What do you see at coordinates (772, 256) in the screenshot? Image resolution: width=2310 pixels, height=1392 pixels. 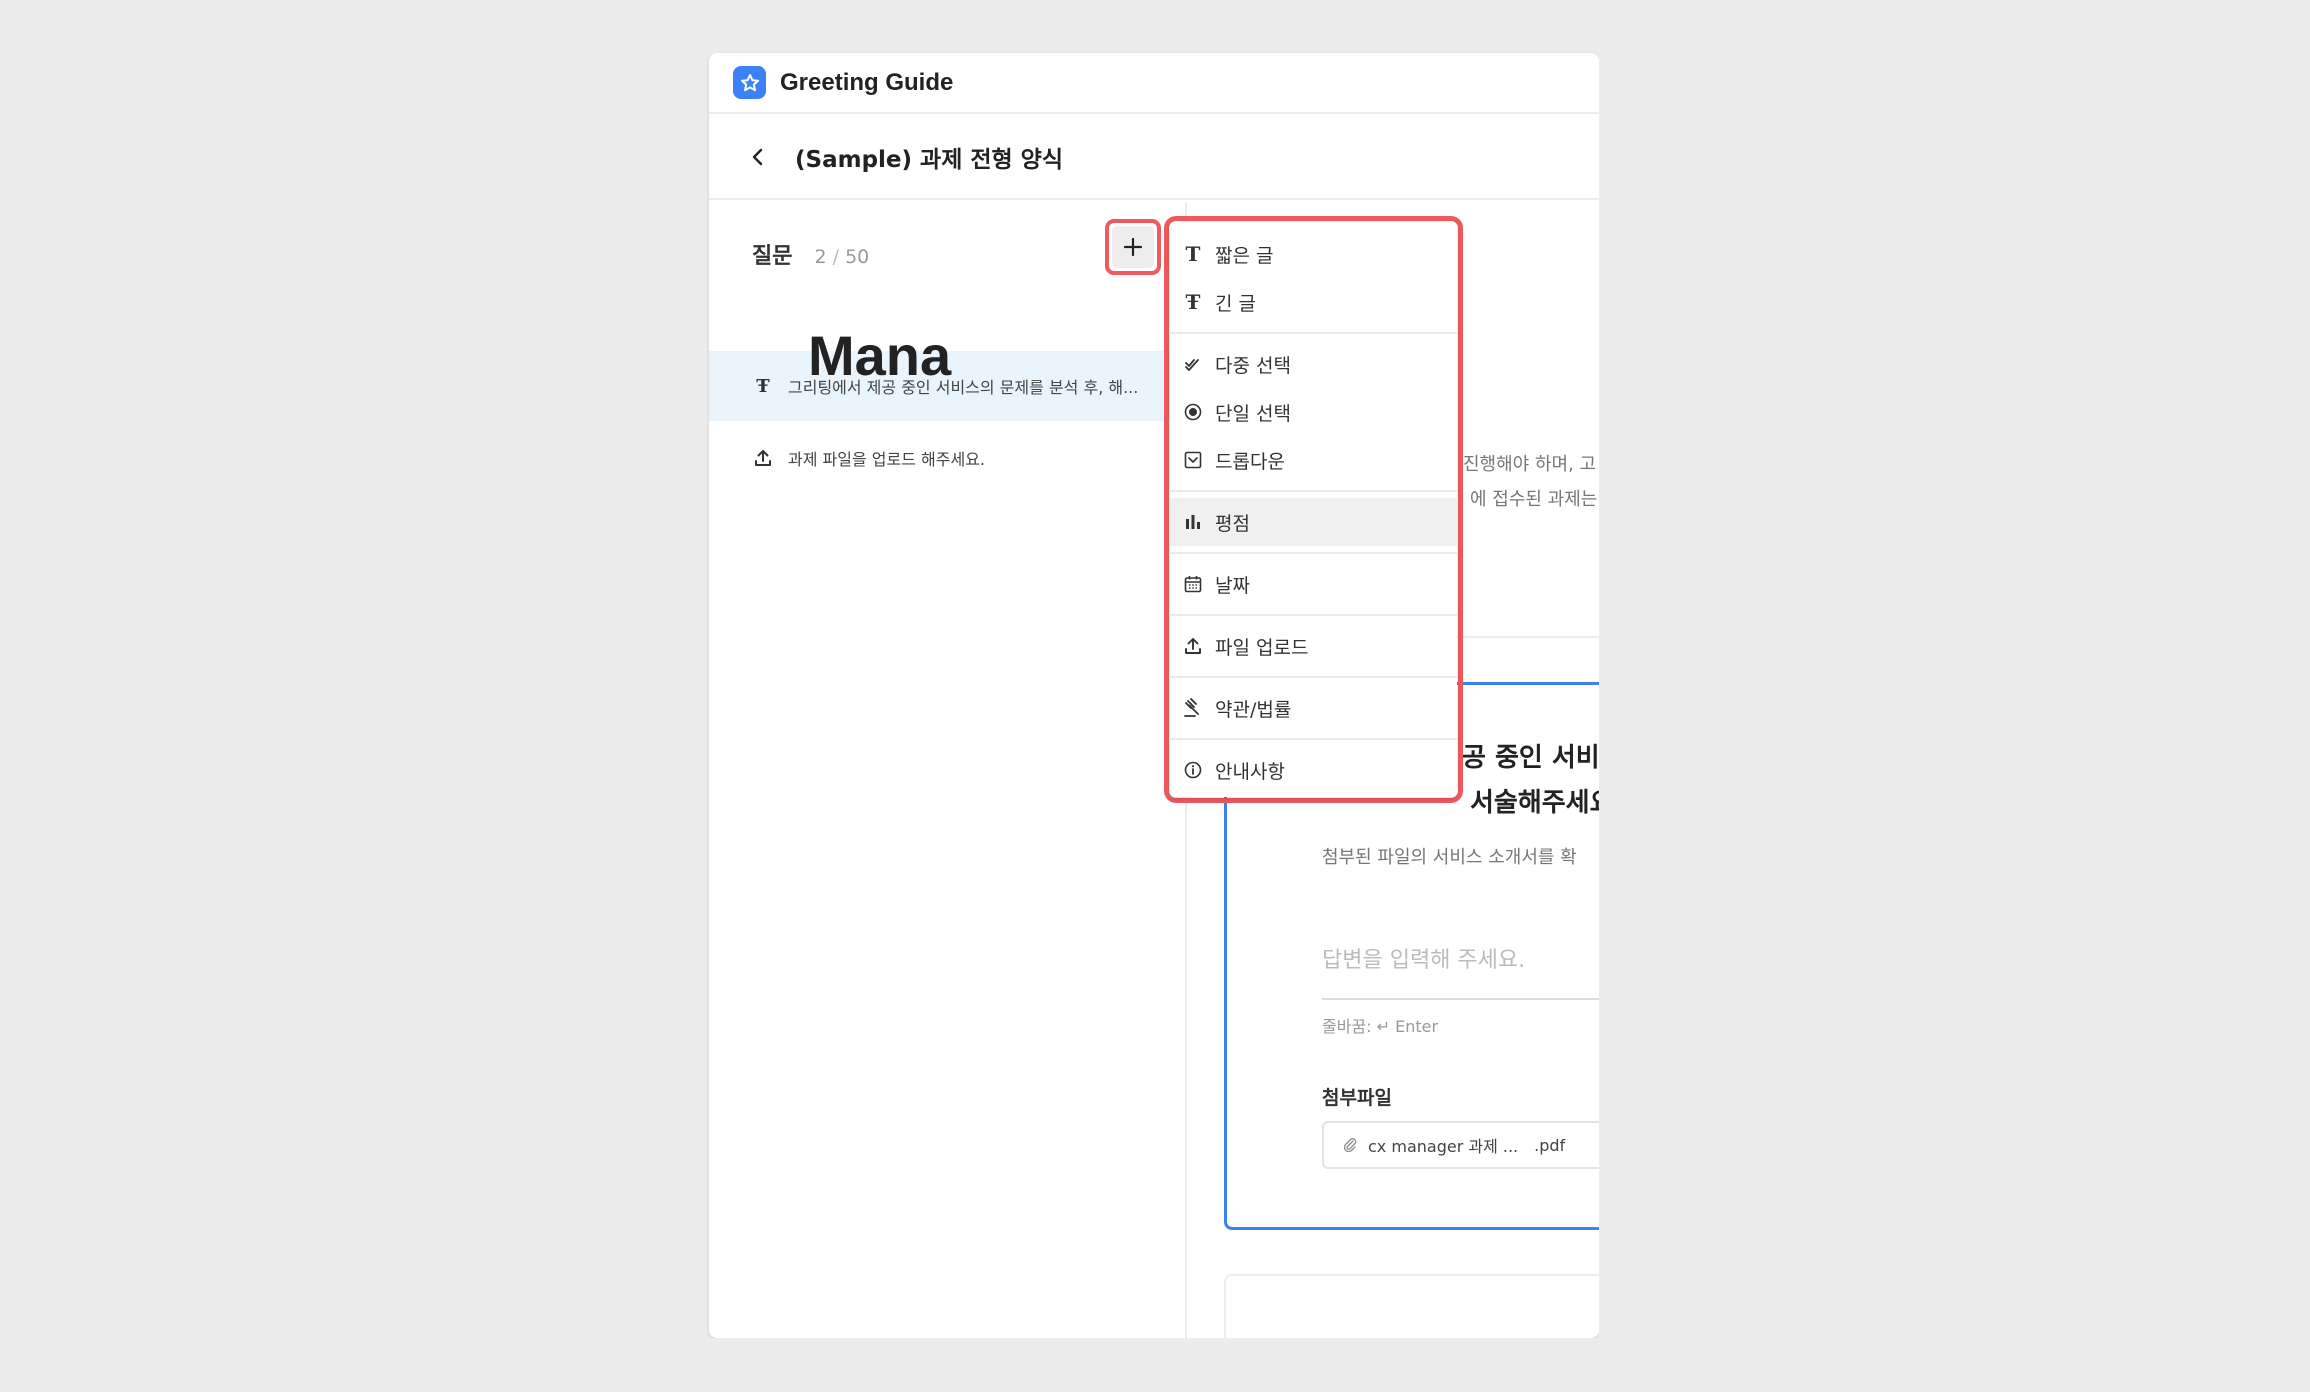 I see `question-label: 질문` at bounding box center [772, 256].